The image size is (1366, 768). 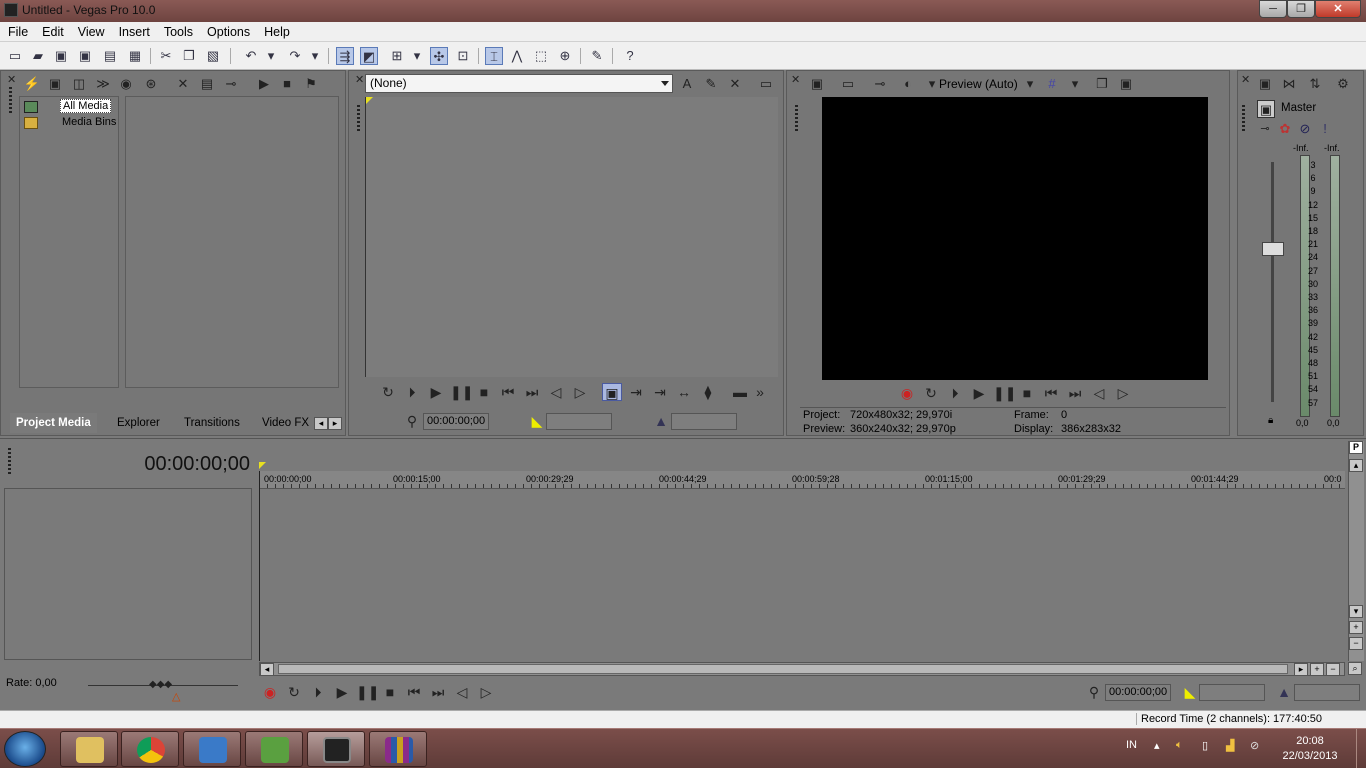 I want to click on loop-icon: ↻, so click(x=294, y=692).